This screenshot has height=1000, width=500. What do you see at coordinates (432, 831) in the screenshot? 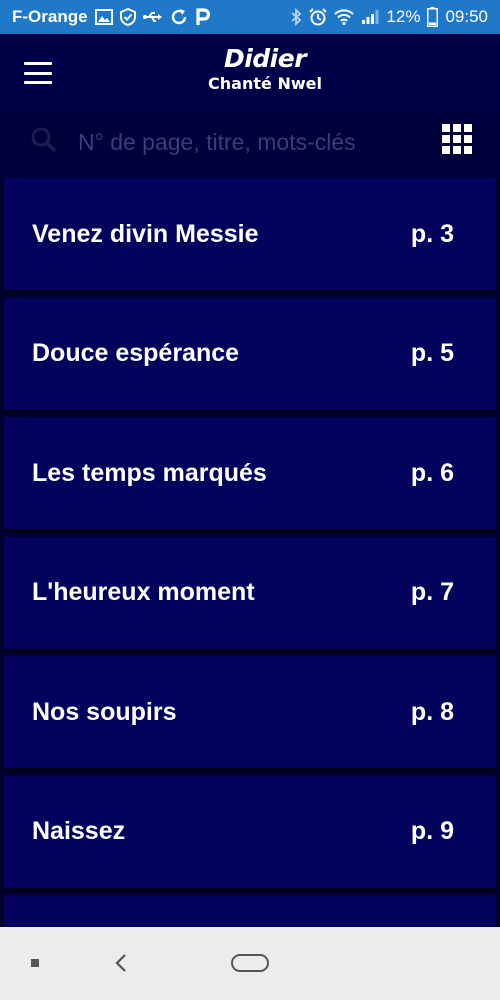
I see `song-page: p. 9` at bounding box center [432, 831].